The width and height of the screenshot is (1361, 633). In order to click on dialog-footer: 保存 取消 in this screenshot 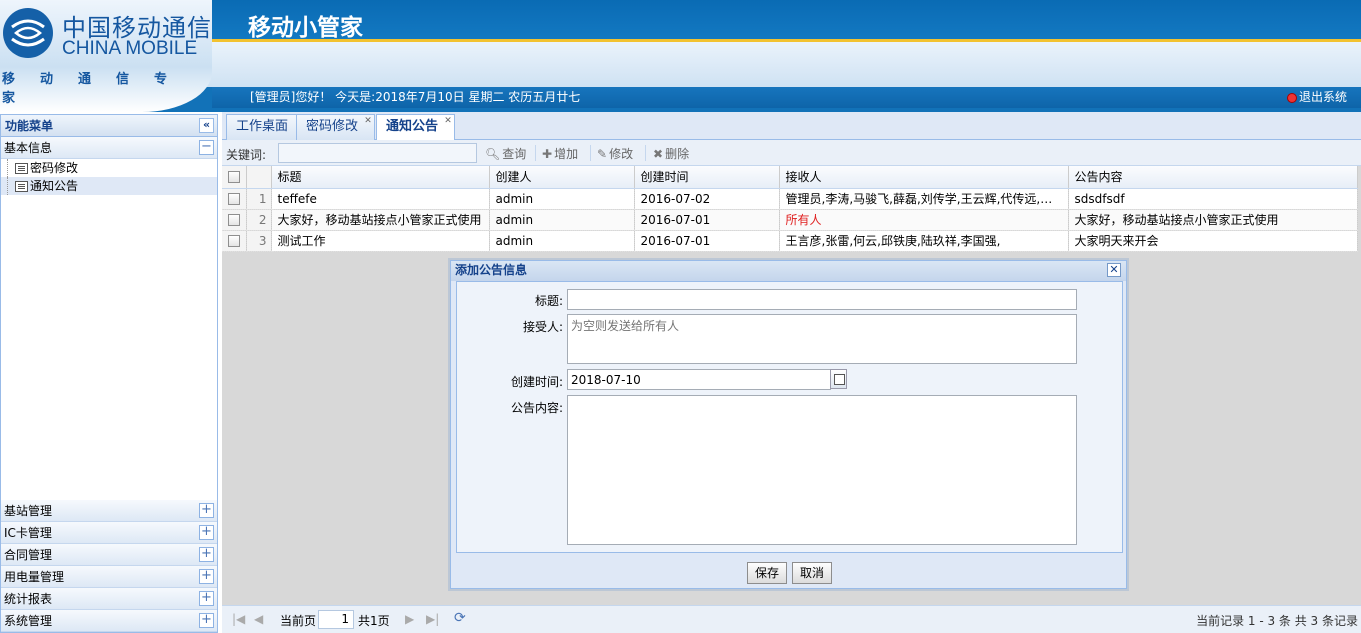, I will do `click(788, 570)`.